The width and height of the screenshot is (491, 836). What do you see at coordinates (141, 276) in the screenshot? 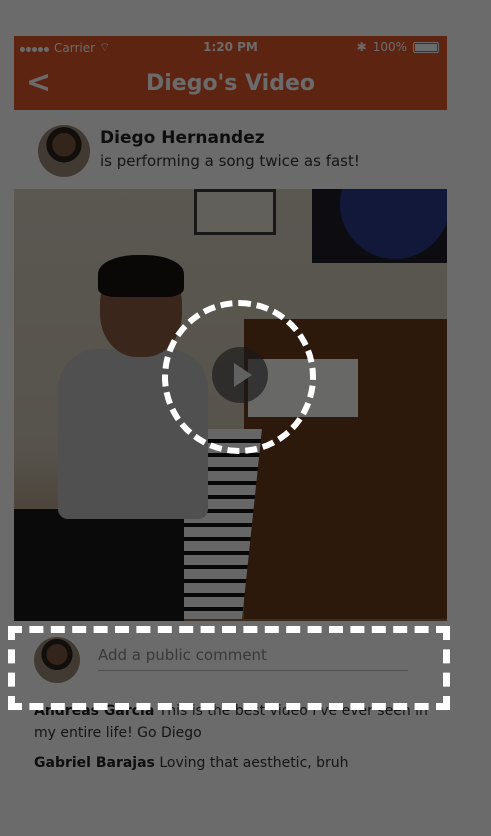
I see `pianist-hair` at bounding box center [141, 276].